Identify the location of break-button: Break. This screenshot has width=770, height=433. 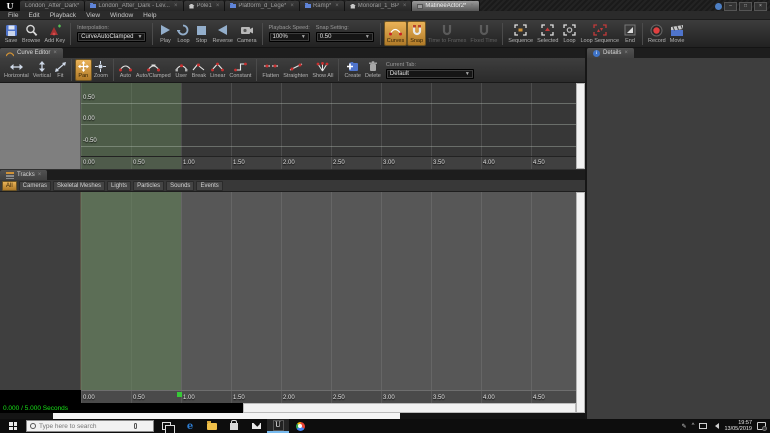
(199, 70).